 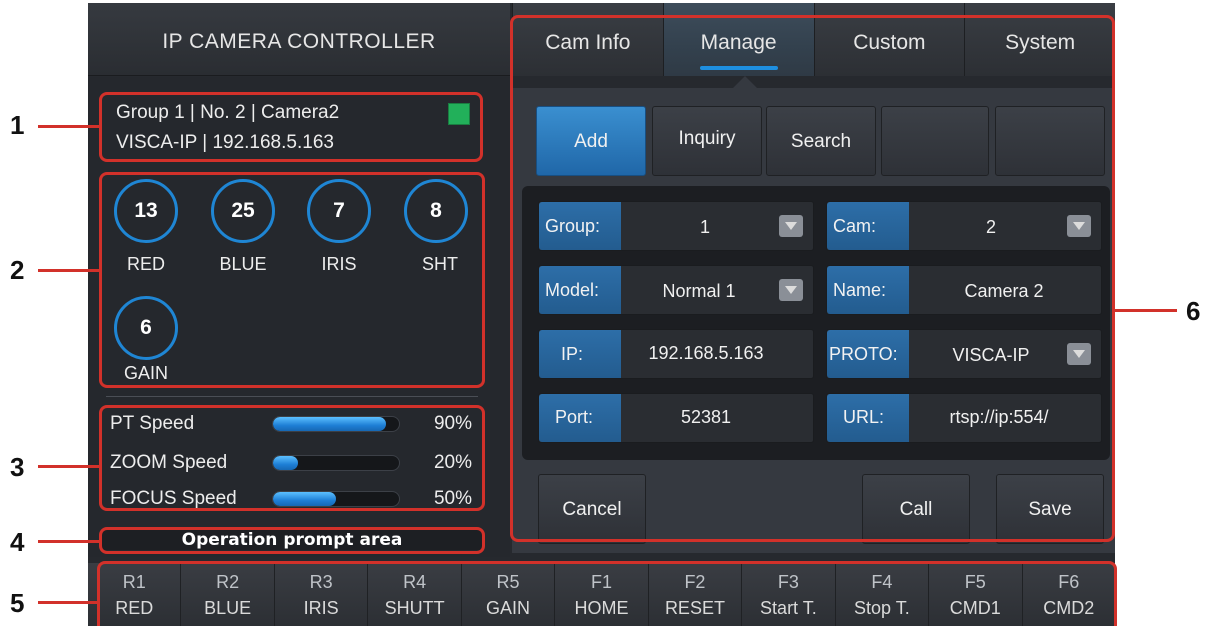 What do you see at coordinates (17, 542) in the screenshot?
I see `callout-4: 4` at bounding box center [17, 542].